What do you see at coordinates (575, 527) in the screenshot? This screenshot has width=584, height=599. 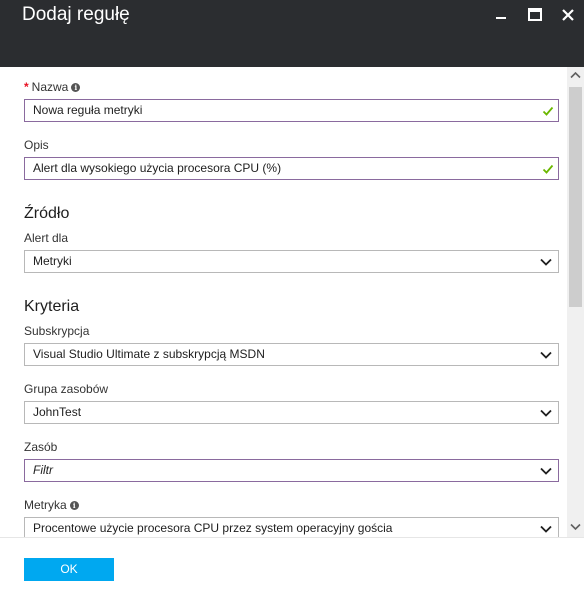 I see `scroll-down-icon` at bounding box center [575, 527].